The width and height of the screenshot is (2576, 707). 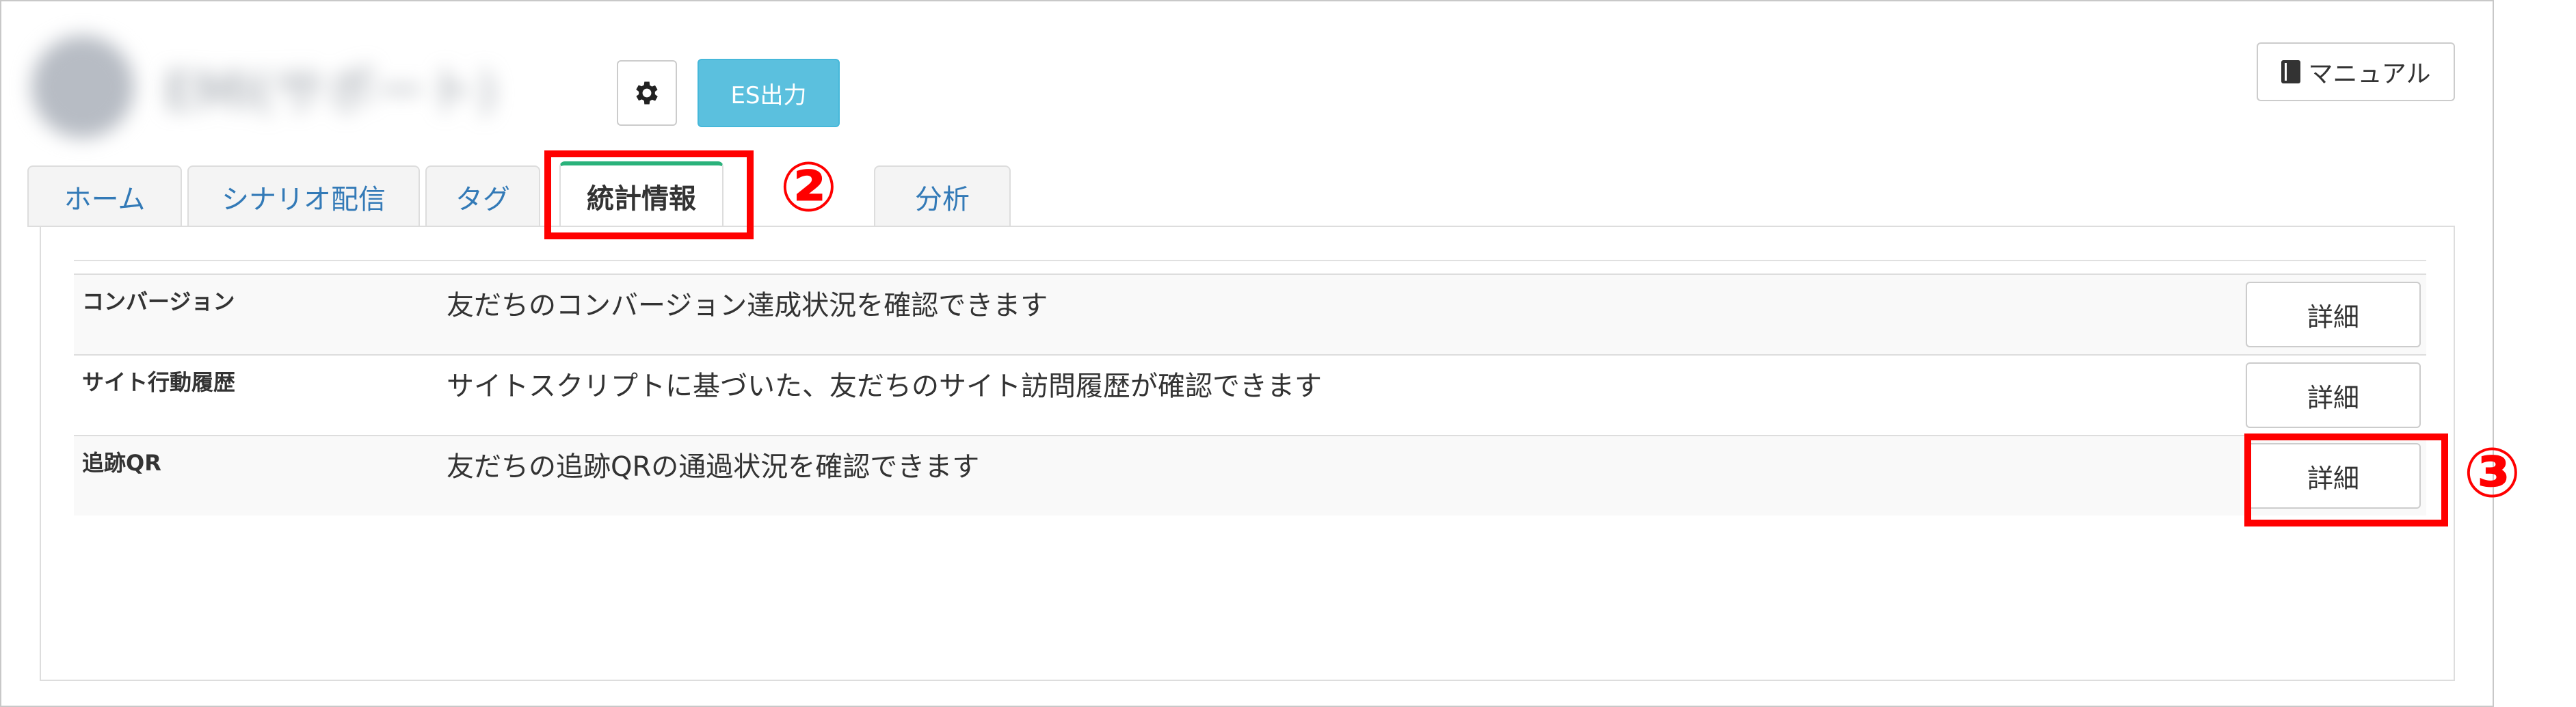 I want to click on book-icon, so click(x=2290, y=72).